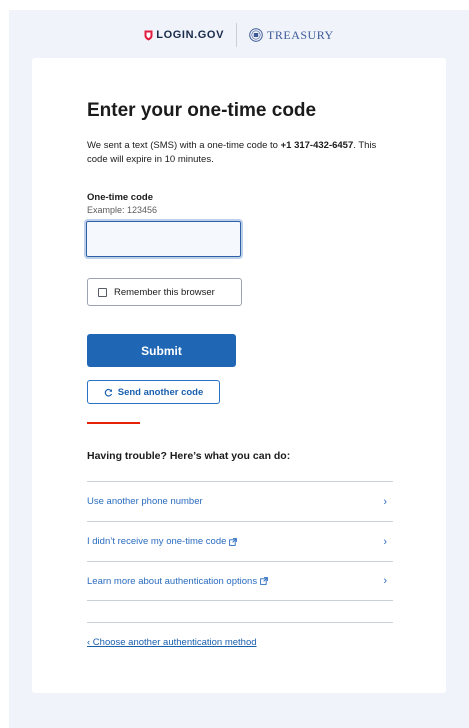 Image resolution: width=469 pixels, height=728 pixels. Describe the element at coordinates (163, 239) in the screenshot. I see `one-time-code-input` at that location.